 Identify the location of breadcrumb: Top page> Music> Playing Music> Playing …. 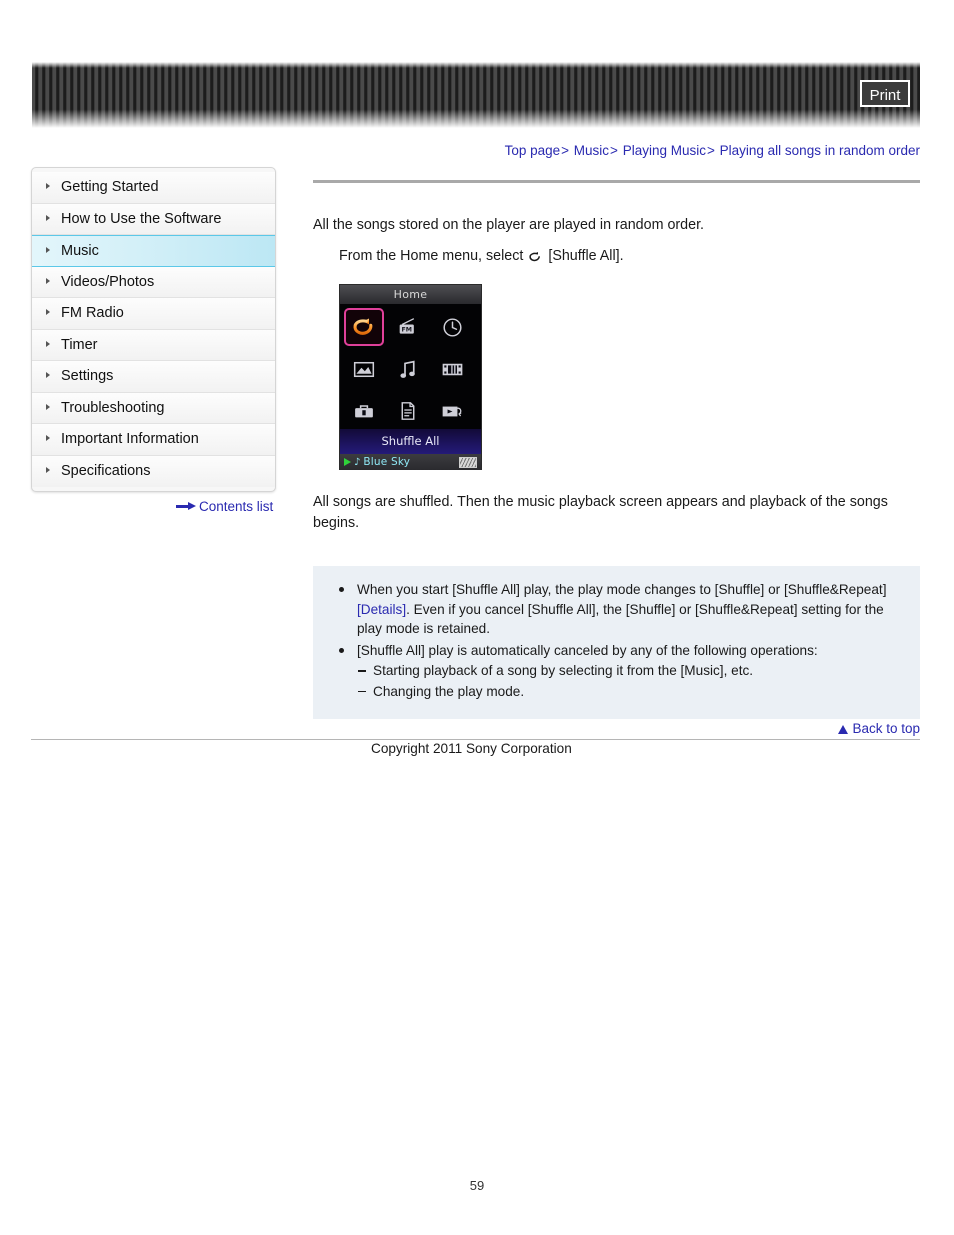
(712, 150).